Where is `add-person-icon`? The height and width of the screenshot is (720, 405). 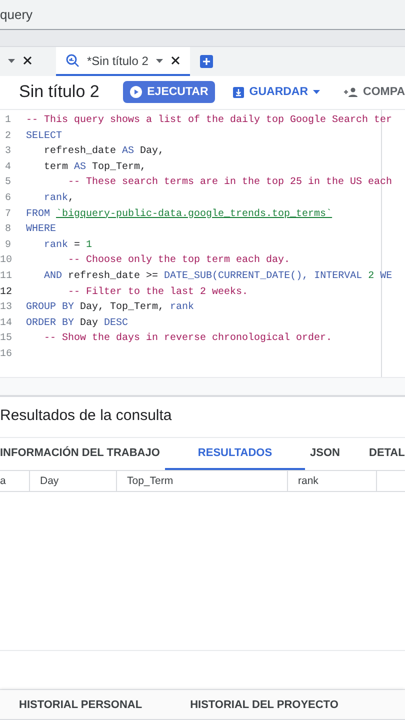 add-person-icon is located at coordinates (351, 92).